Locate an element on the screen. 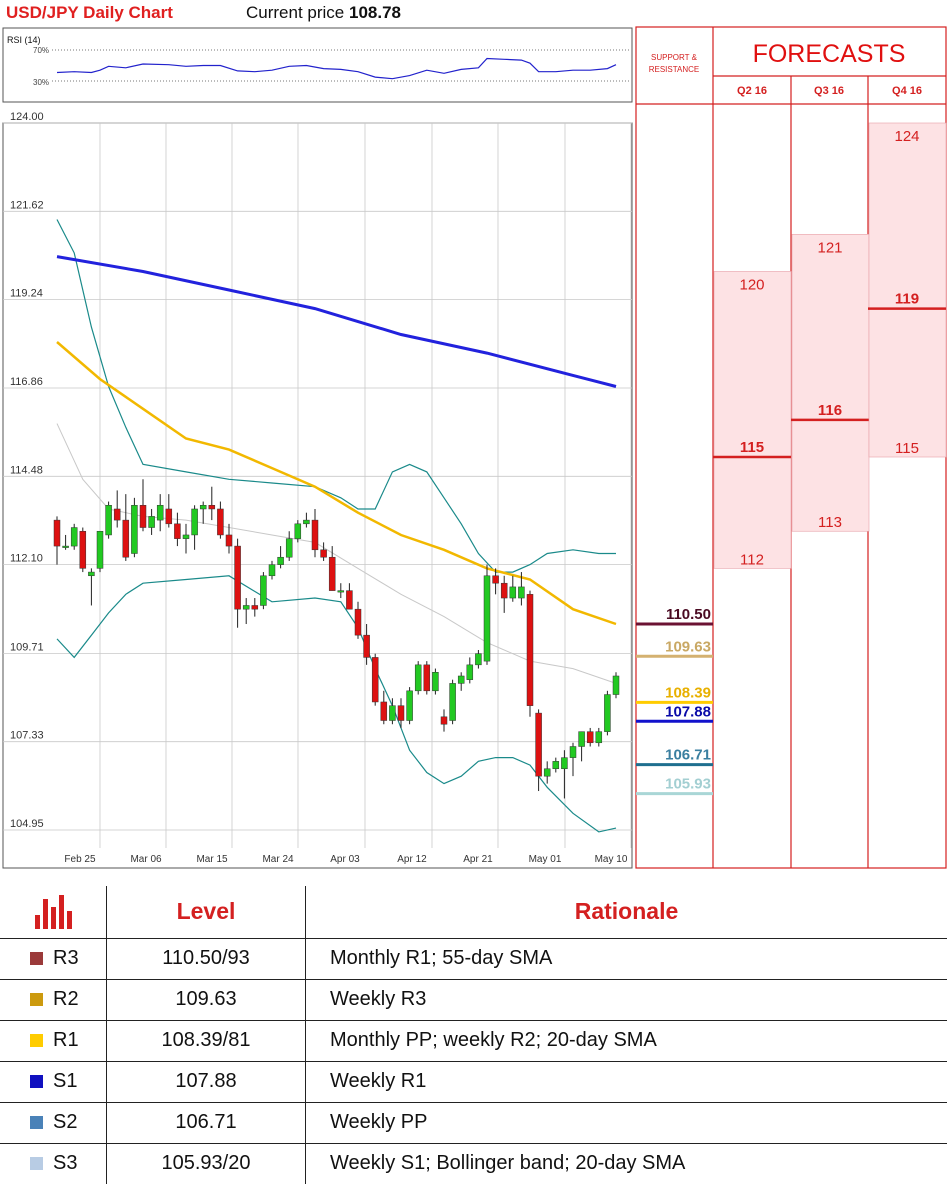 This screenshot has height=1186, width=951. table-row: S2 106.71 Weekly PP is located at coordinates (473, 1122).